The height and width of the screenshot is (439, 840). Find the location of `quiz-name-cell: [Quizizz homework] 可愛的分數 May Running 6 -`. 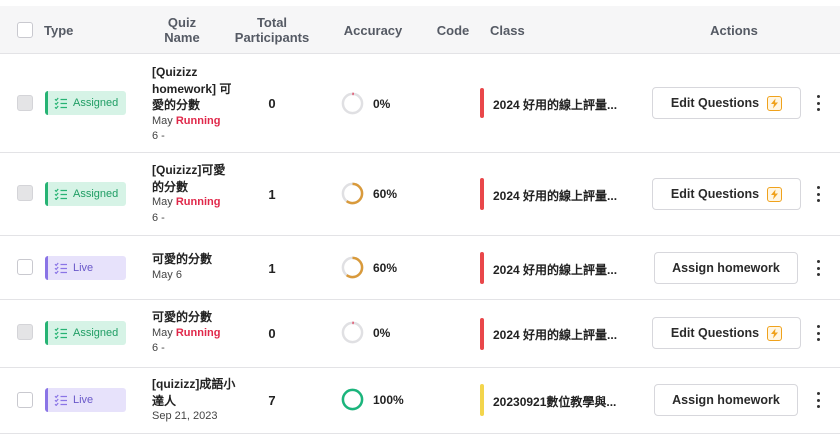

quiz-name-cell: [Quizizz homework] 可愛的分數 May Running 6 - is located at coordinates (194, 104).